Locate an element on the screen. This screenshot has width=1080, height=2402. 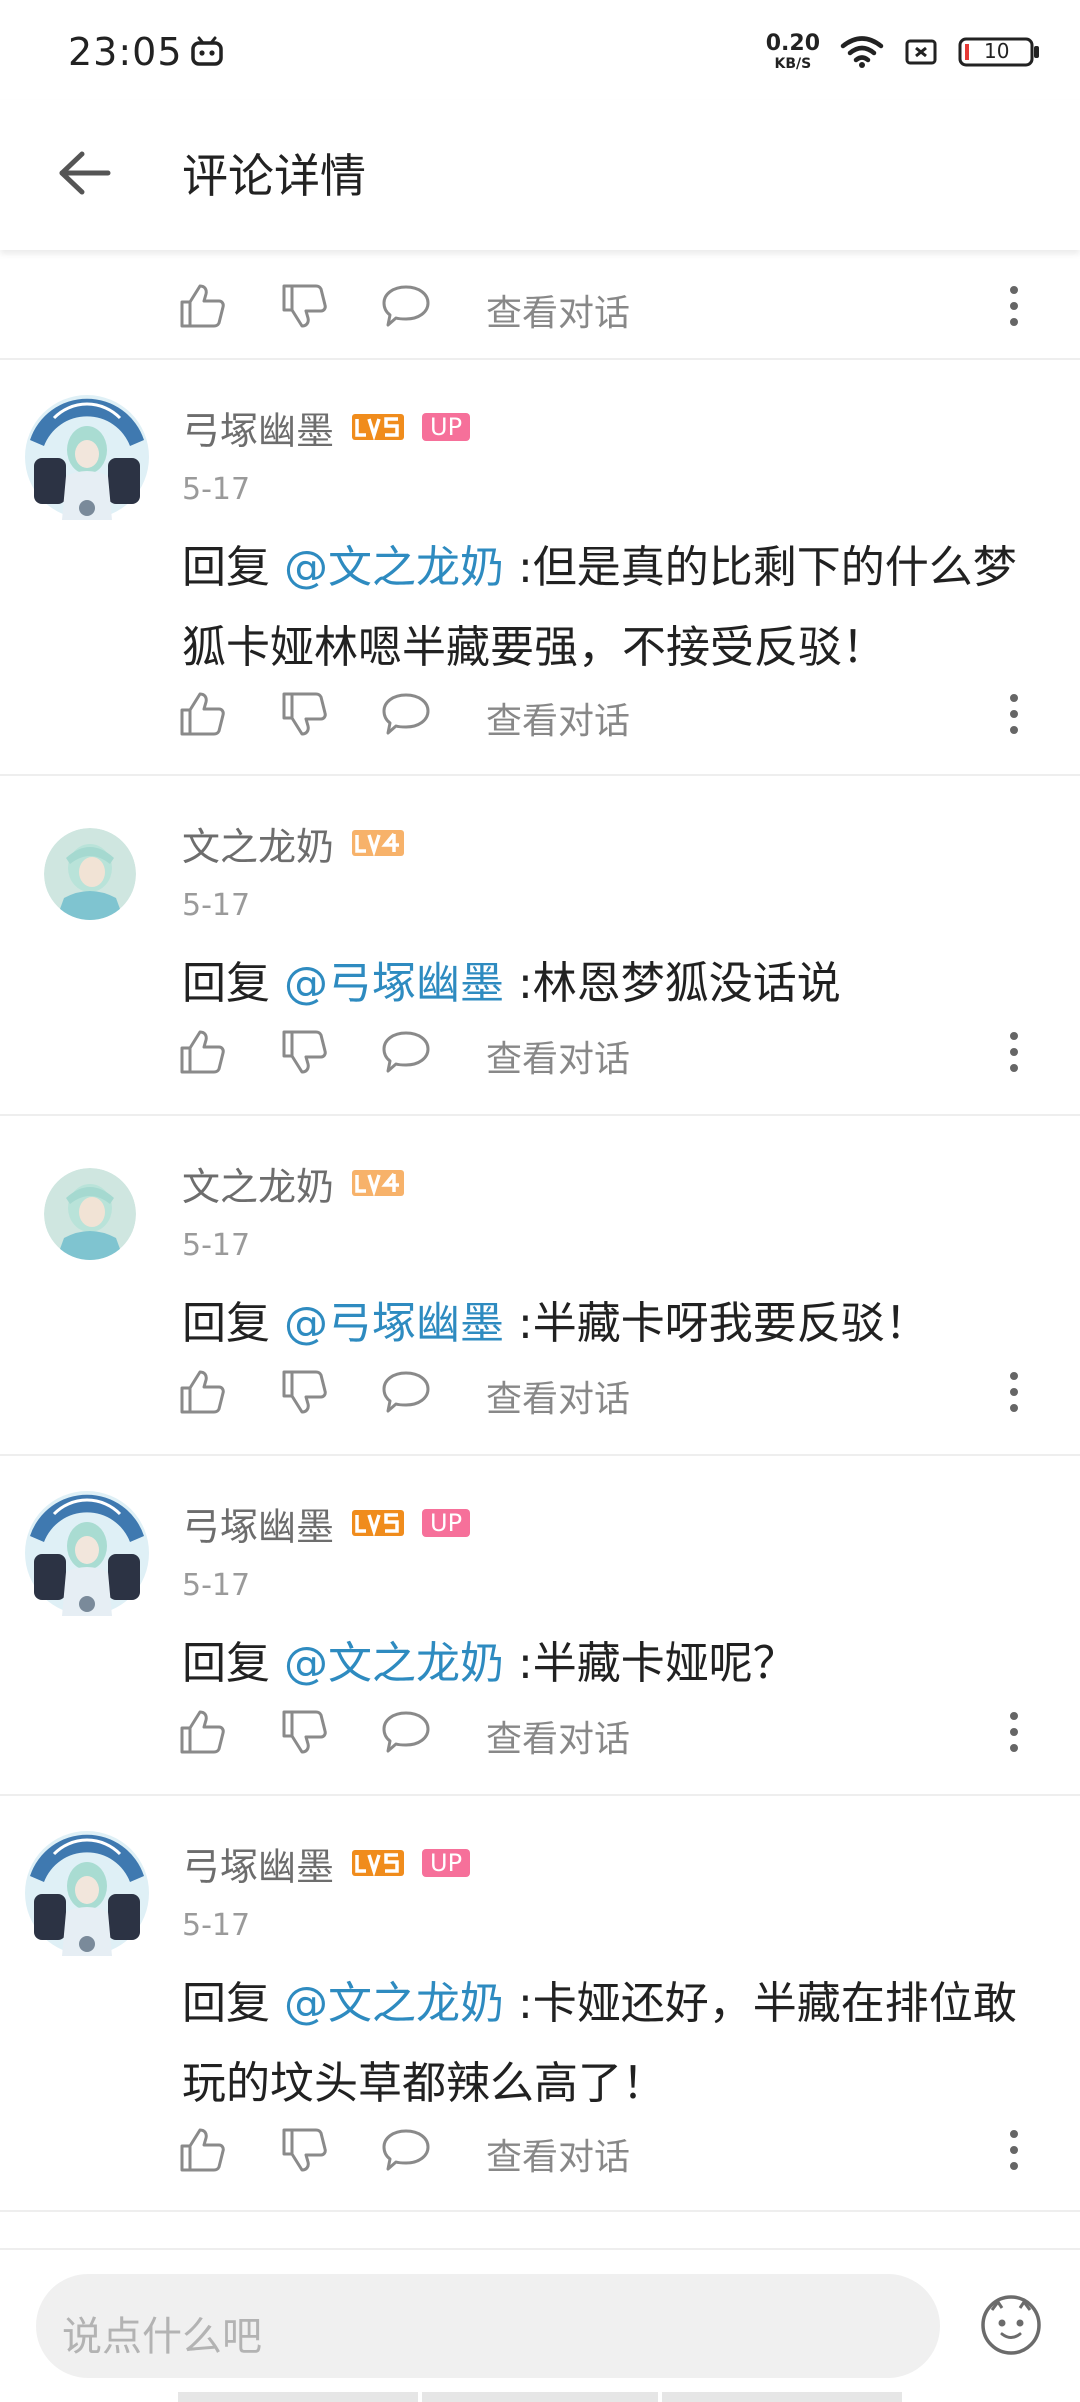
bilibili-tv-icon is located at coordinates (207, 51).